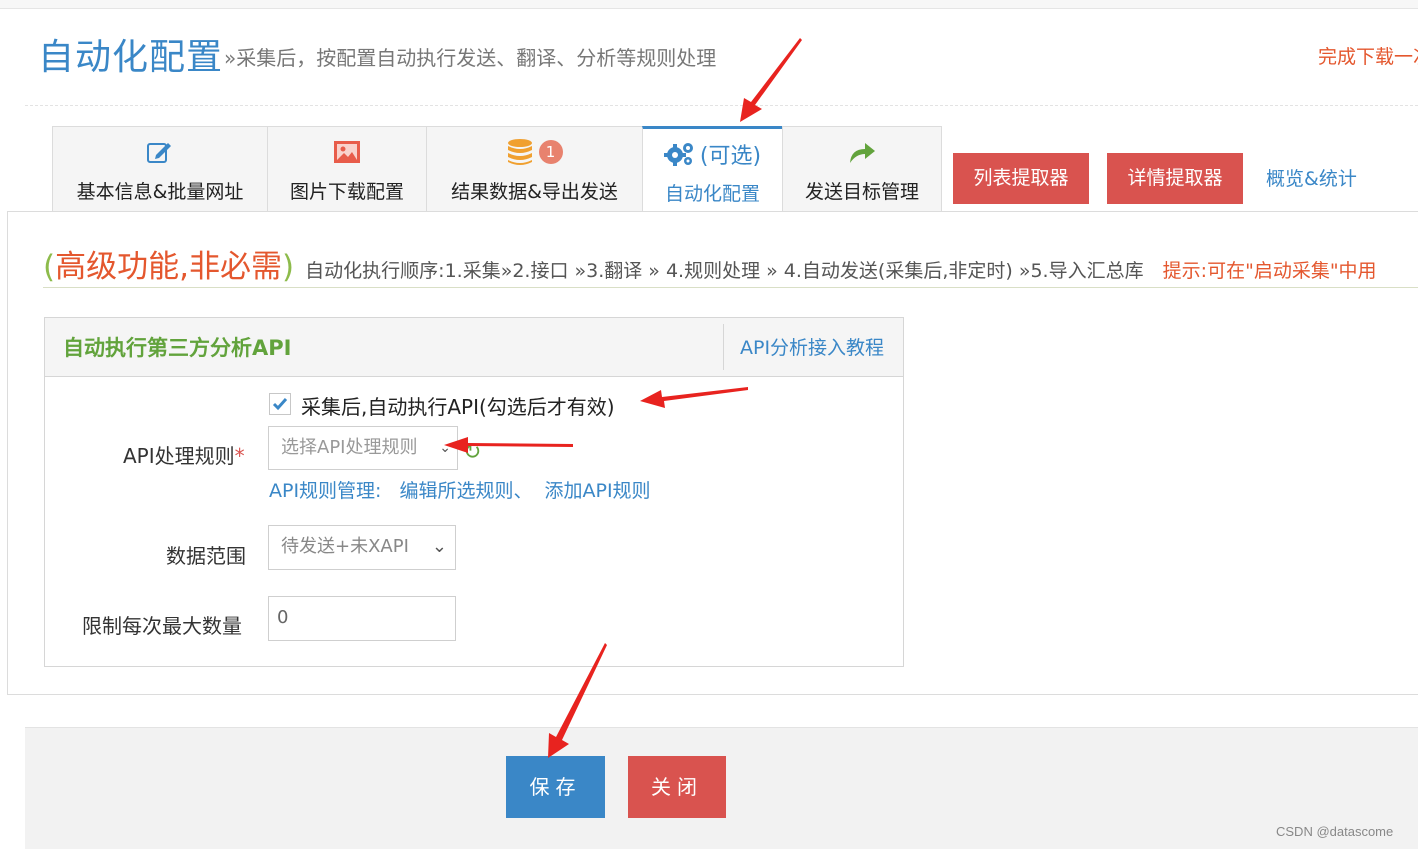 This screenshot has width=1418, height=849. I want to click on data-range-value: 待发送+未XAPI, so click(345, 546).